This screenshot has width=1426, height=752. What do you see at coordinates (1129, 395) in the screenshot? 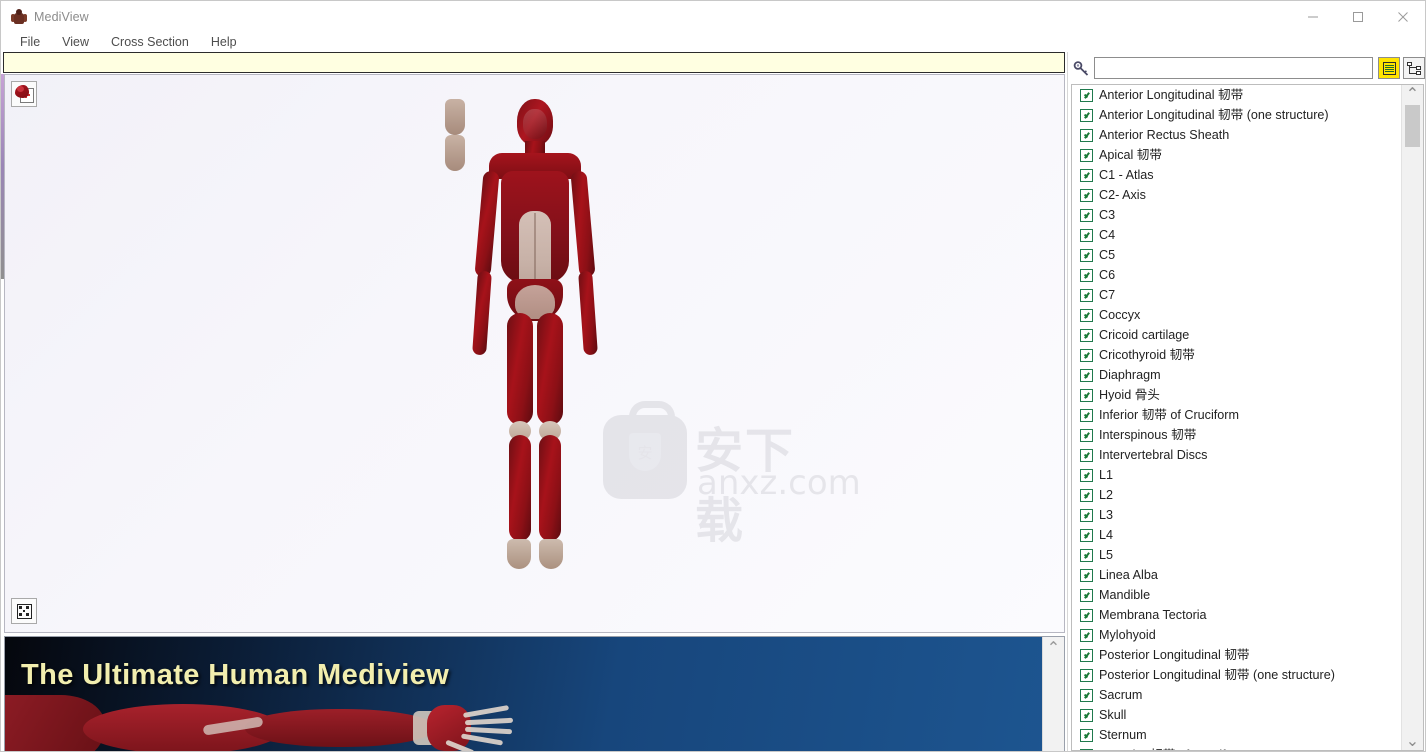
I see `list-item-label: Hyoid 骨头` at bounding box center [1129, 395].